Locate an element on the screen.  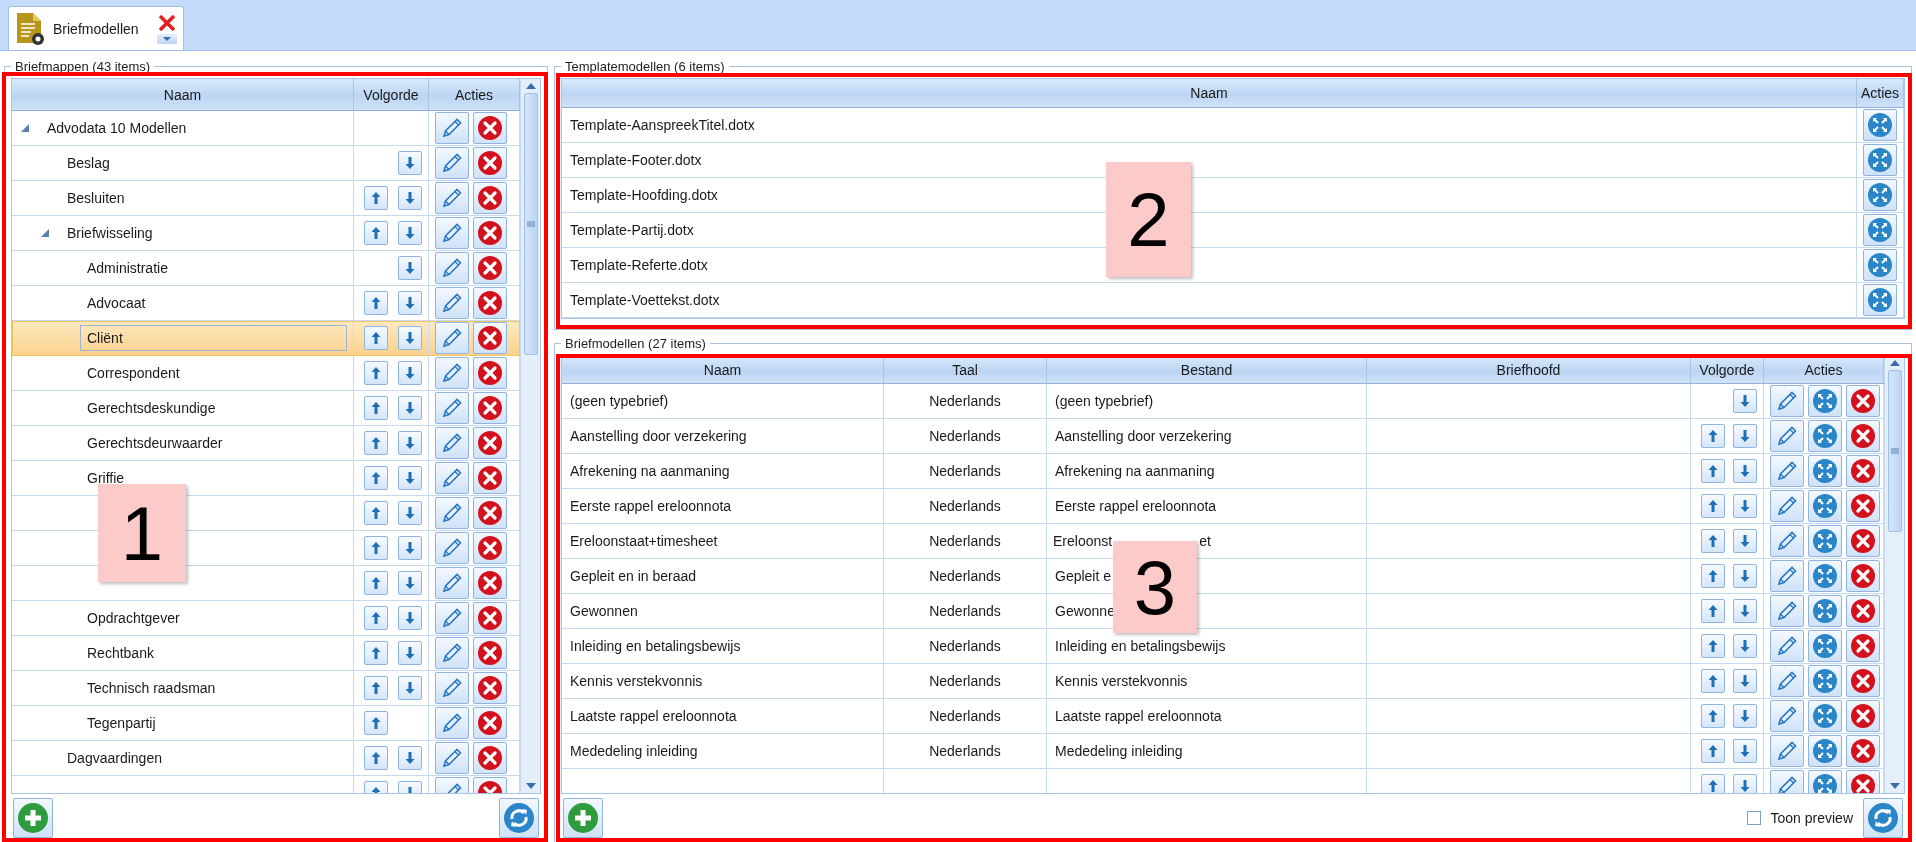
column-header: Acties is located at coordinates (474, 95).